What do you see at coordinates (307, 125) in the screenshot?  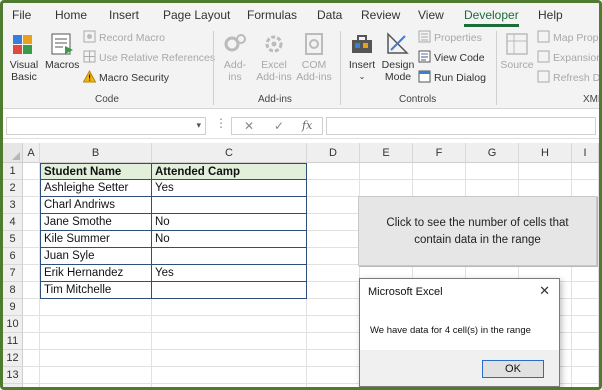 I see `insert-function-icon: fx` at bounding box center [307, 125].